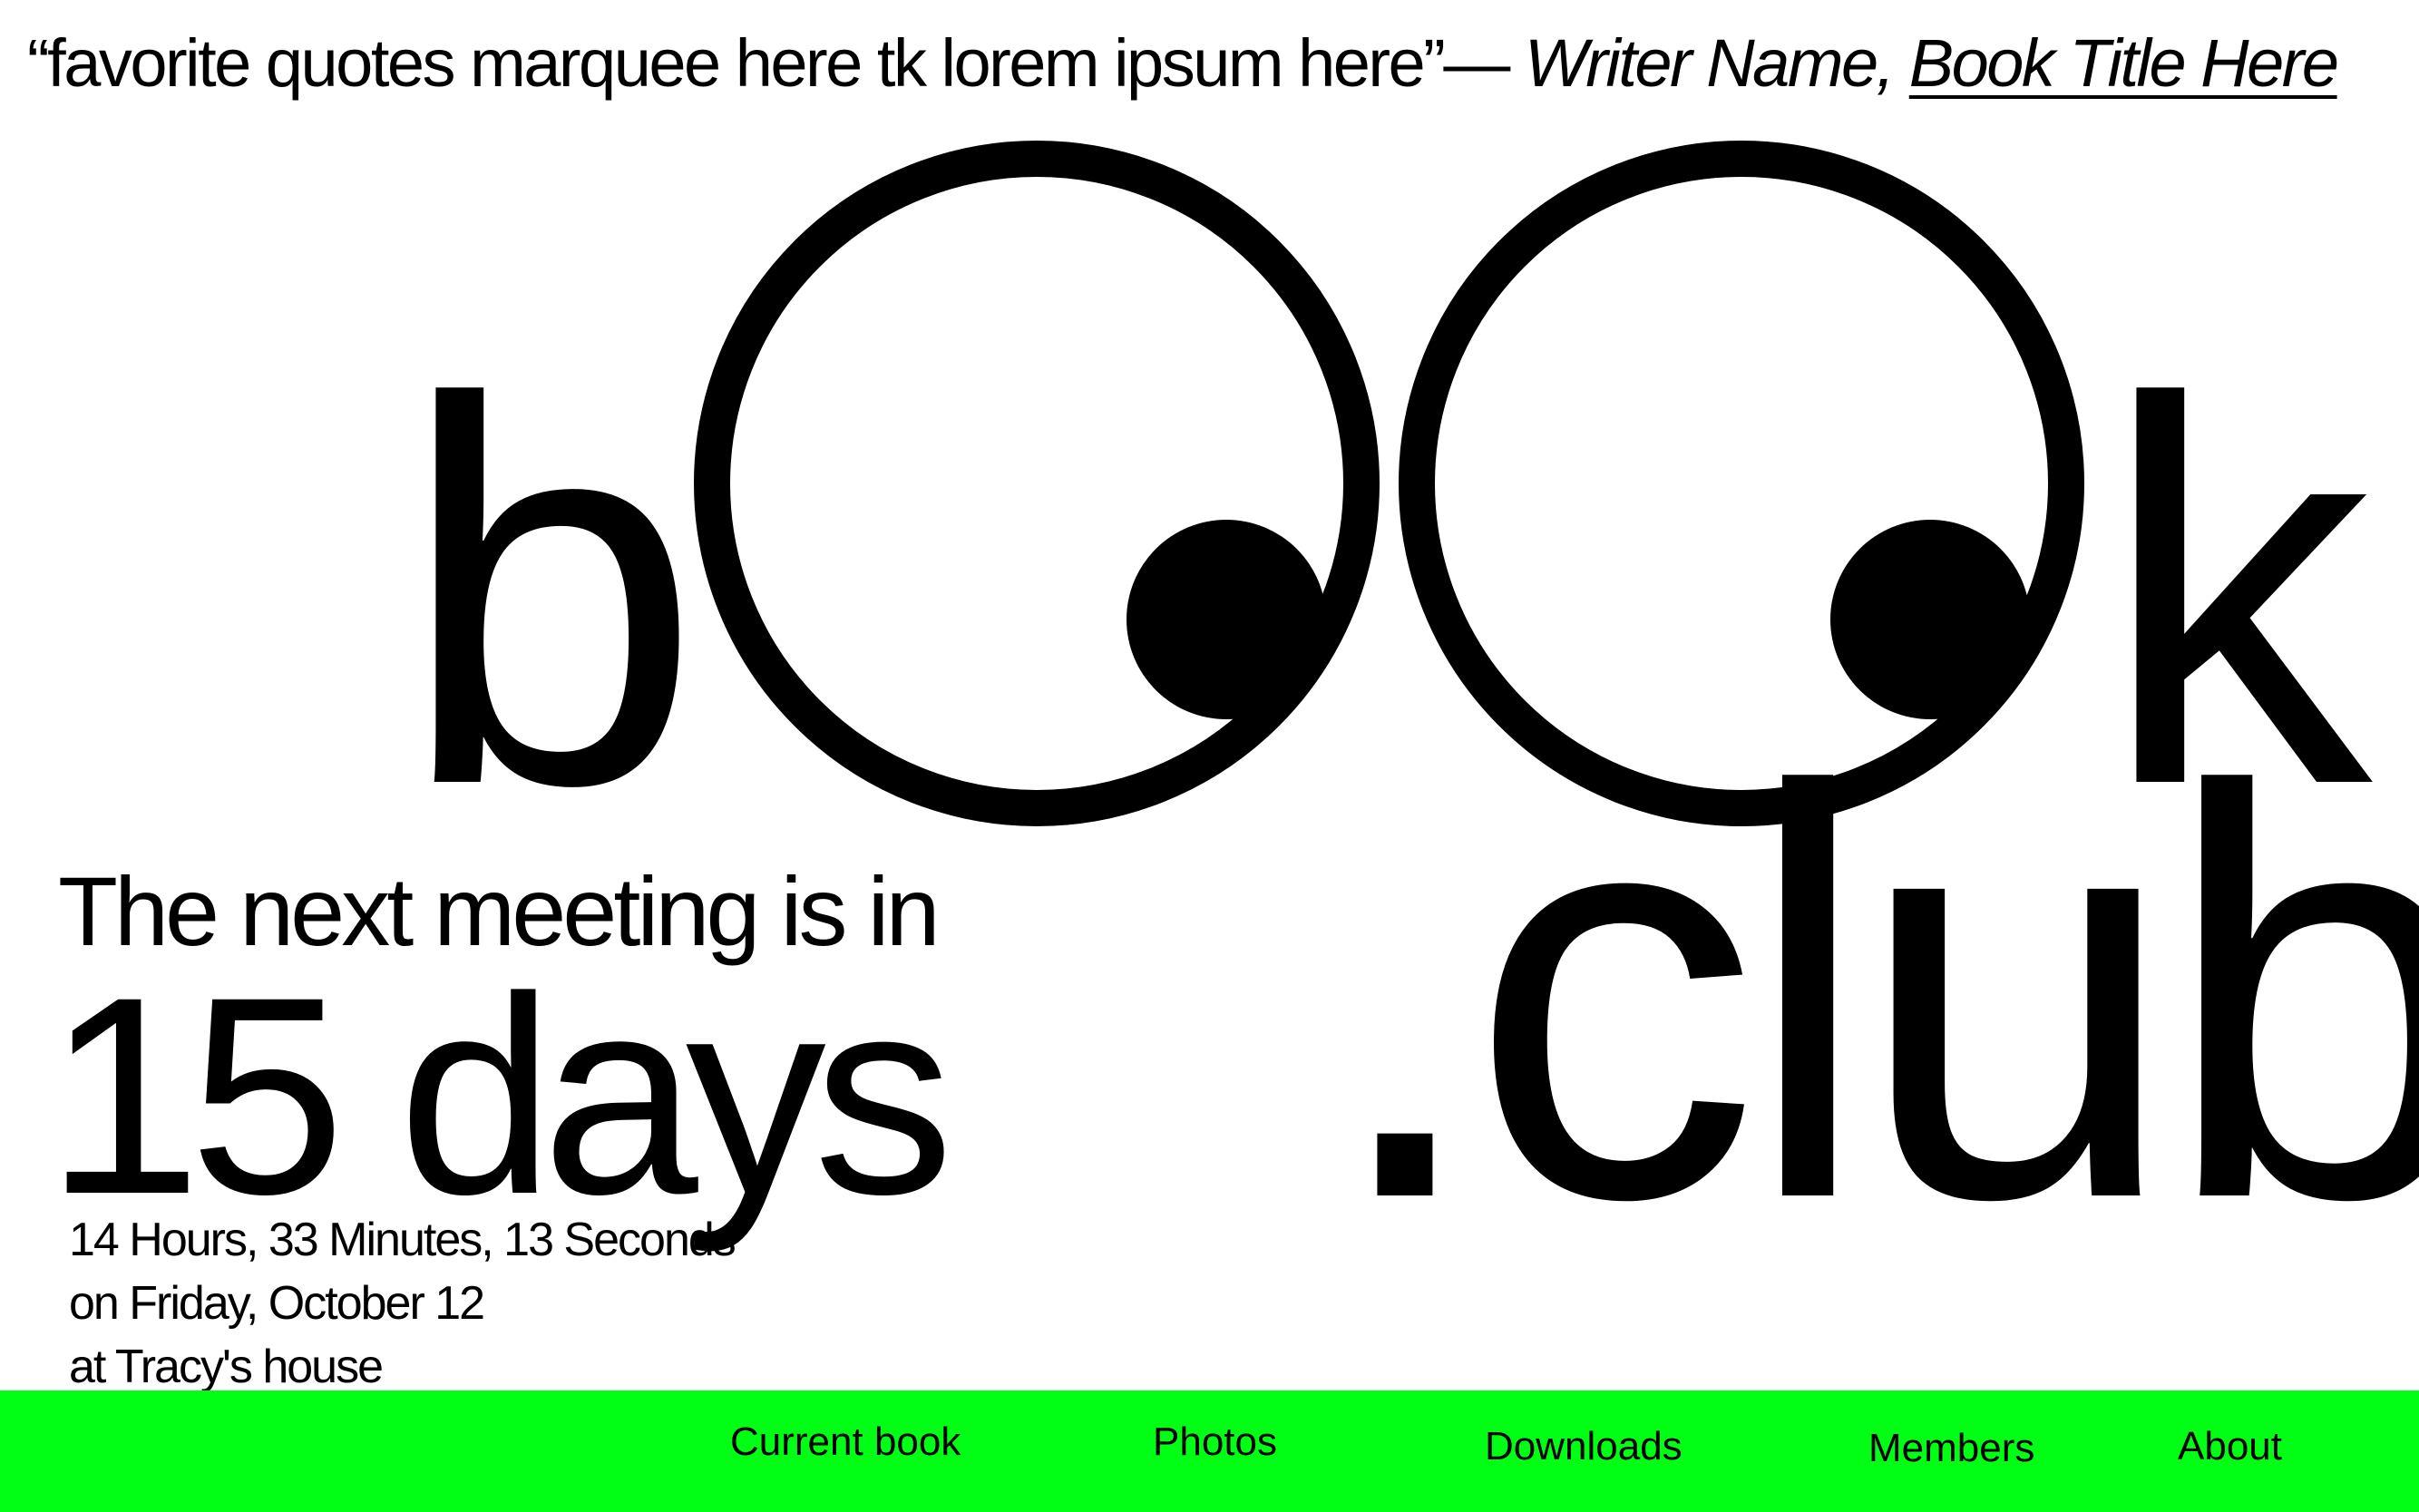 Image resolution: width=2419 pixels, height=1512 pixels. Describe the element at coordinates (2230, 1446) in the screenshot. I see `nav-about: About` at that location.